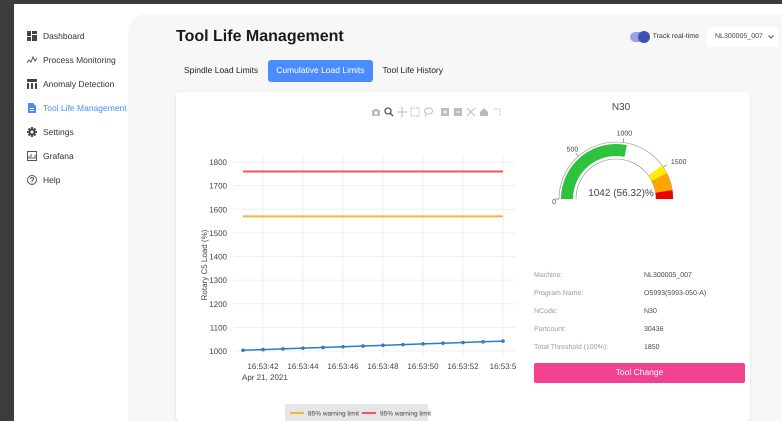 Image resolution: width=782 pixels, height=421 pixels. I want to click on axis-tick-label: 1400, so click(218, 257).